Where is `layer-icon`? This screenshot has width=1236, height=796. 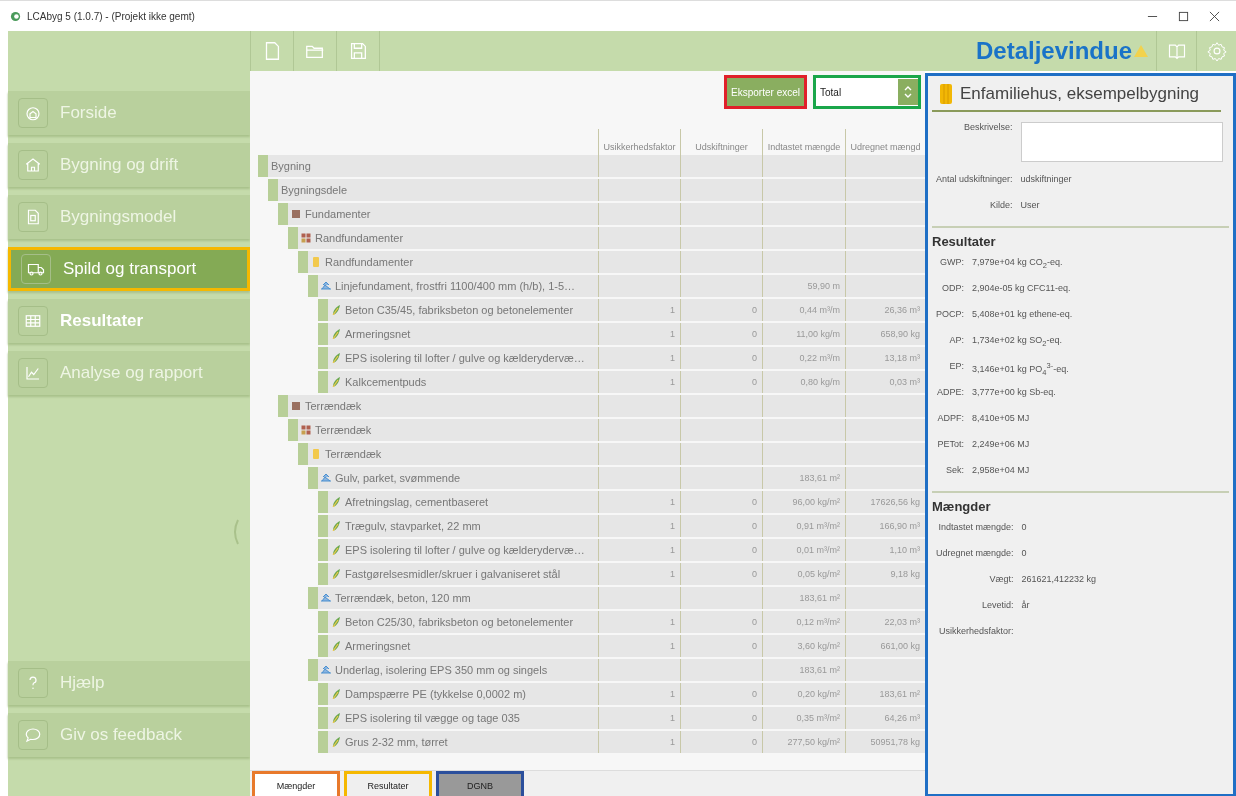 layer-icon is located at coordinates (326, 598).